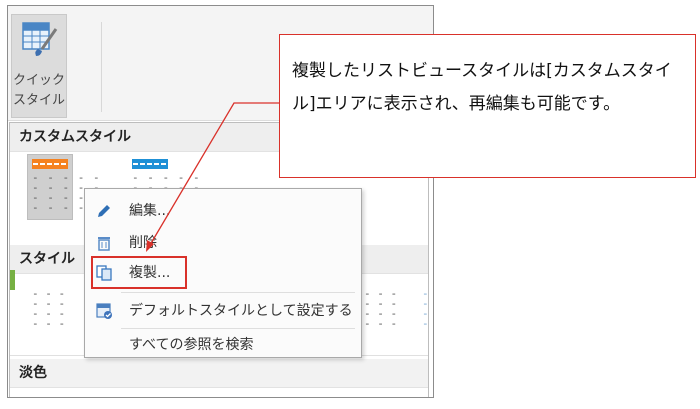 The image size is (700, 409). What do you see at coordinates (241, 311) in the screenshot?
I see `menu-item-label: デフォルトスタイルとして設定する` at bounding box center [241, 311].